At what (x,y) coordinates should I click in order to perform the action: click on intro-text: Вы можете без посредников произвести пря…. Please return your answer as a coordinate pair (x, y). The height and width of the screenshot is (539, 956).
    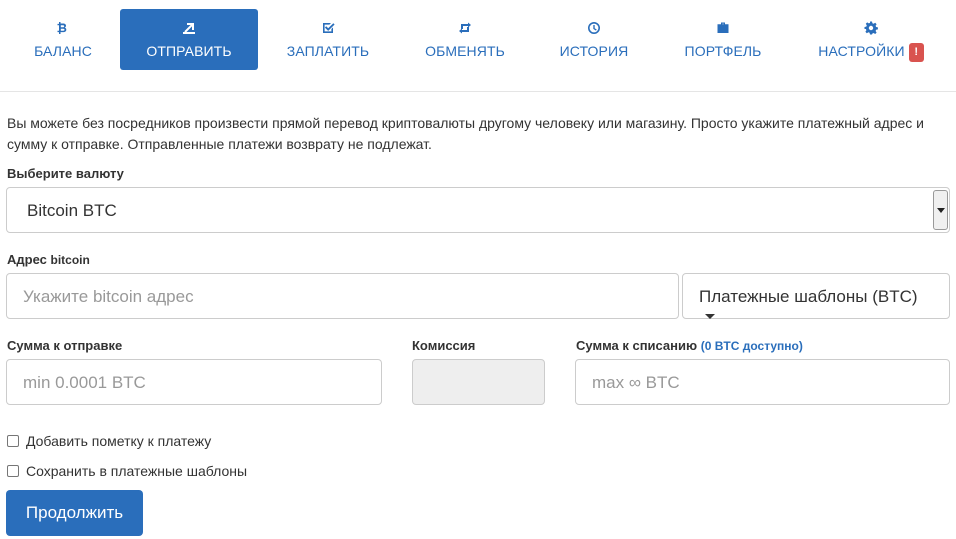
    Looking at the image, I should click on (465, 133).